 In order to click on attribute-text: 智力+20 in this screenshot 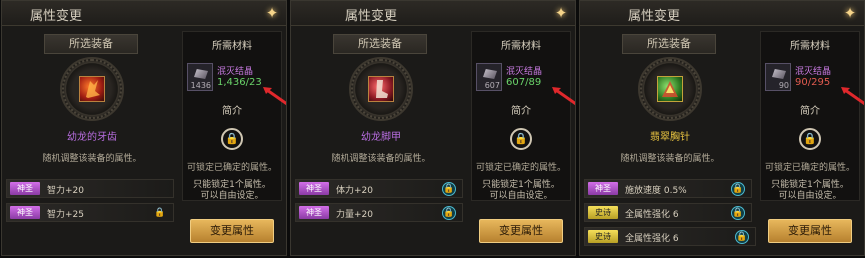, I will do `click(65, 191)`.